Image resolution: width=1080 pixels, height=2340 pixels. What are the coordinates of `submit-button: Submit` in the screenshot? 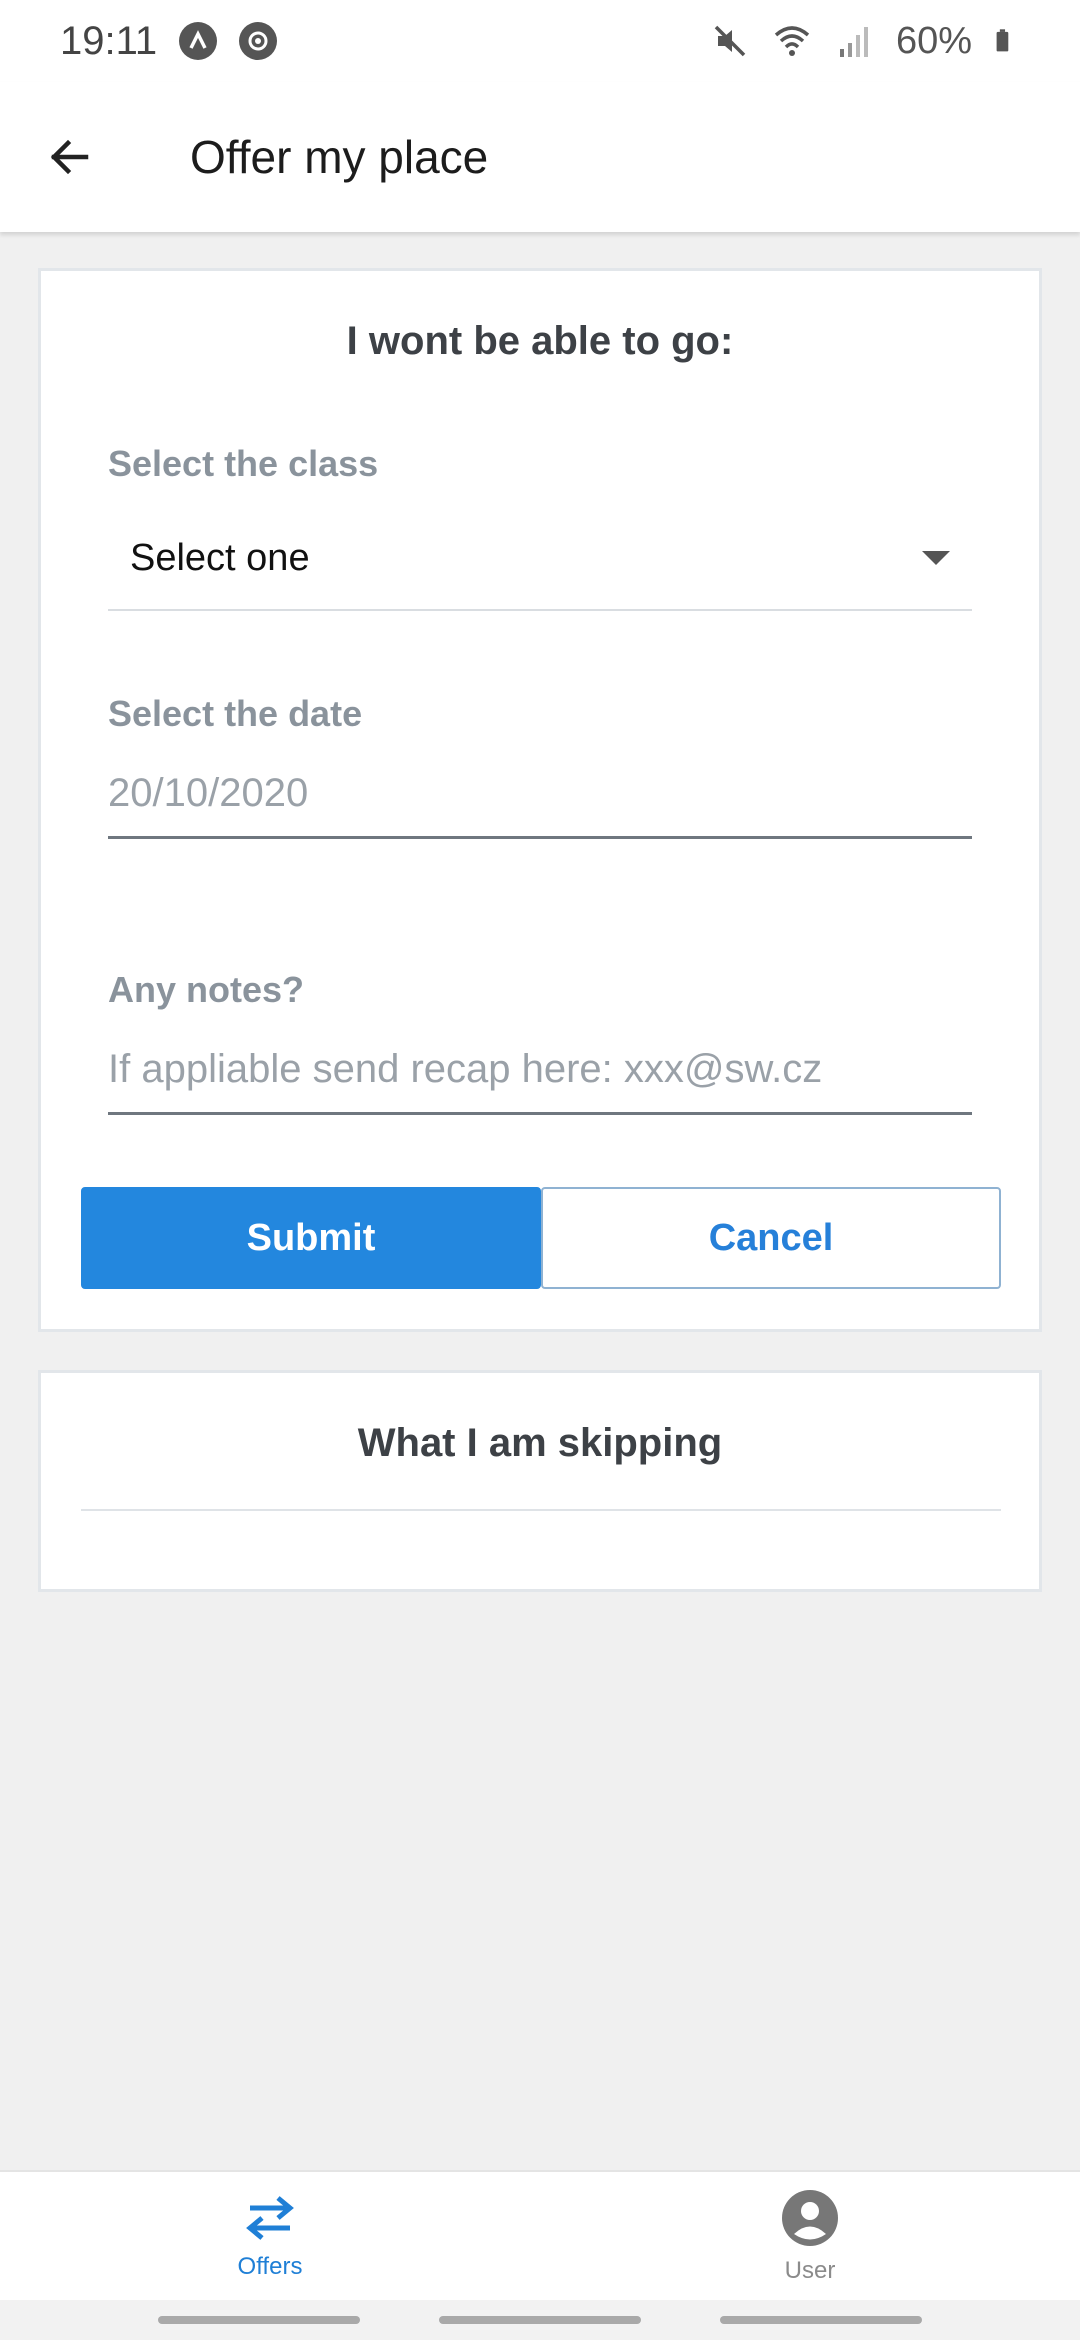 It's located at (311, 1238).